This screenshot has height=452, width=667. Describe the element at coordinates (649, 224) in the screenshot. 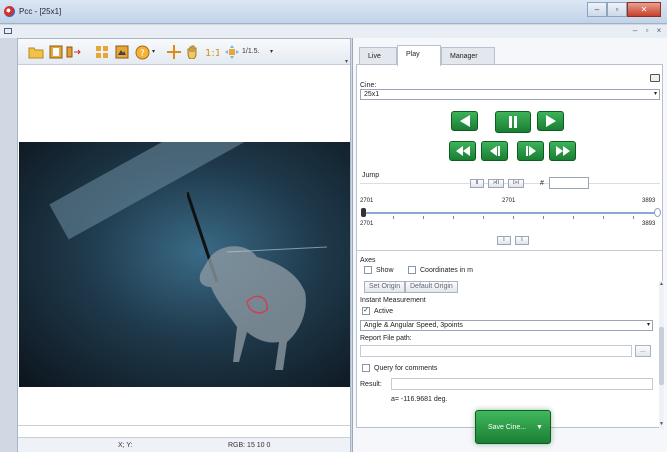

I see `range-end-secondary: 3893` at that location.